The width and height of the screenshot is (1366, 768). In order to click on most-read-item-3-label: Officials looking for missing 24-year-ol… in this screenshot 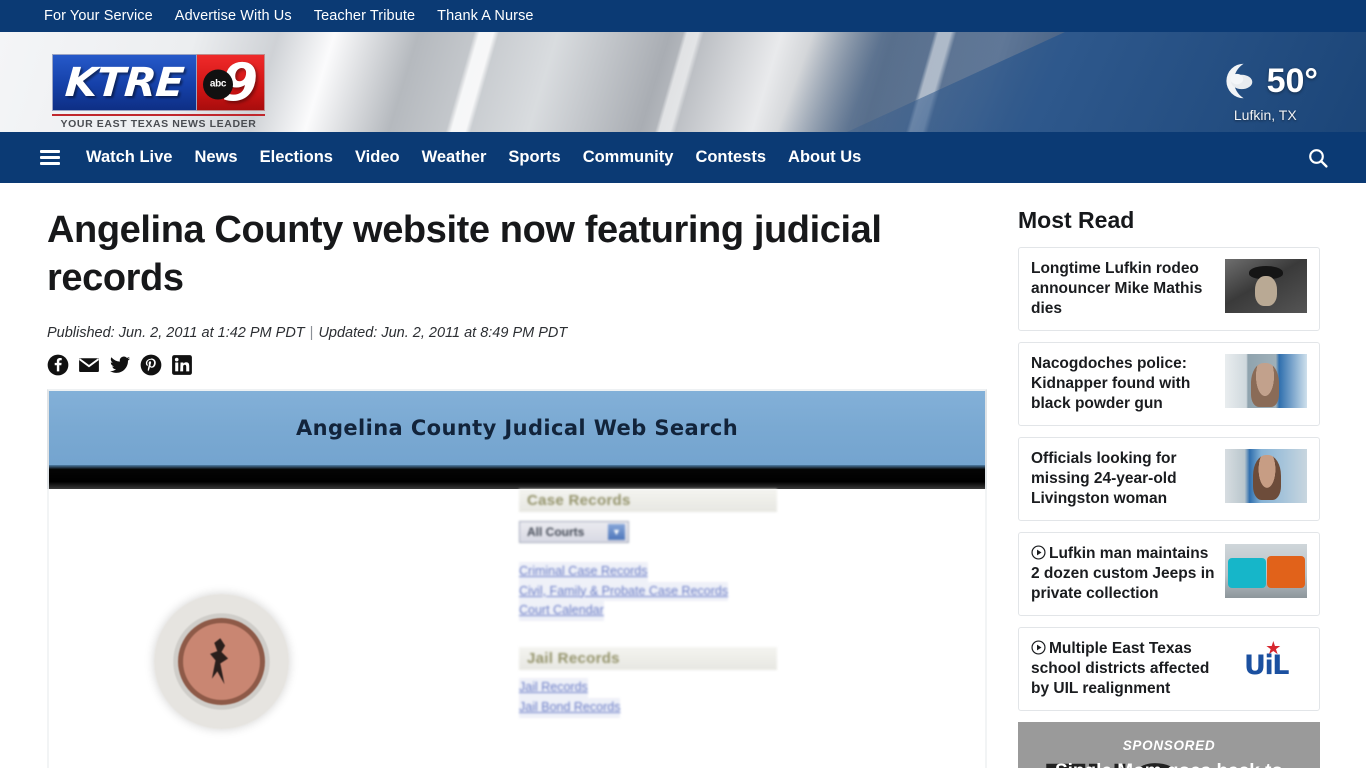, I will do `click(1104, 478)`.